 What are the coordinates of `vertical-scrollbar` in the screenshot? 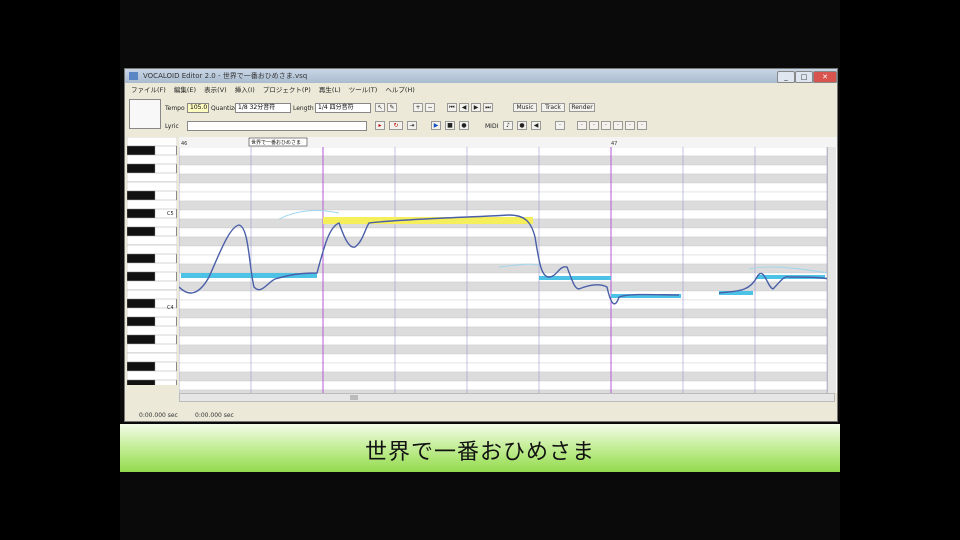 It's located at (831, 270).